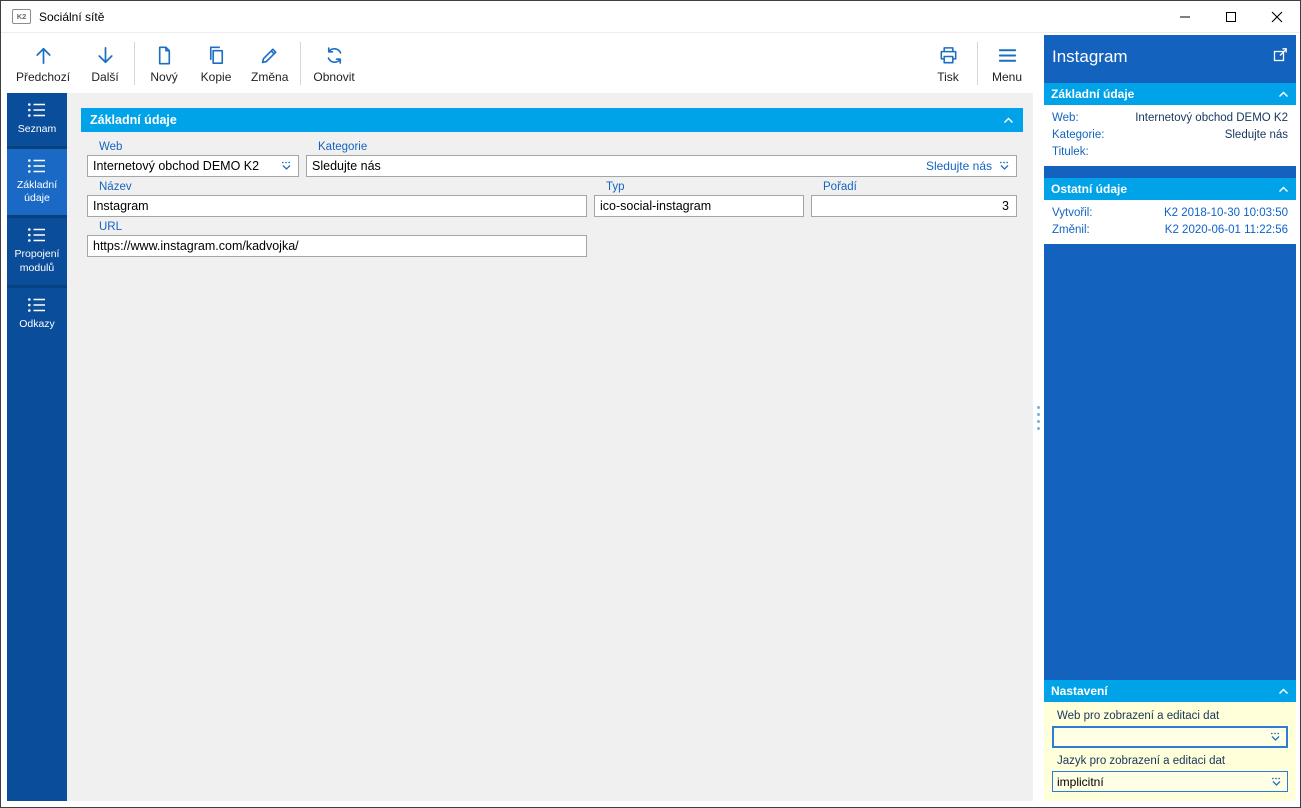 The height and width of the screenshot is (808, 1301). What do you see at coordinates (1170, 94) in the screenshot?
I see `preview-basic-section-header: Základní údaje` at bounding box center [1170, 94].